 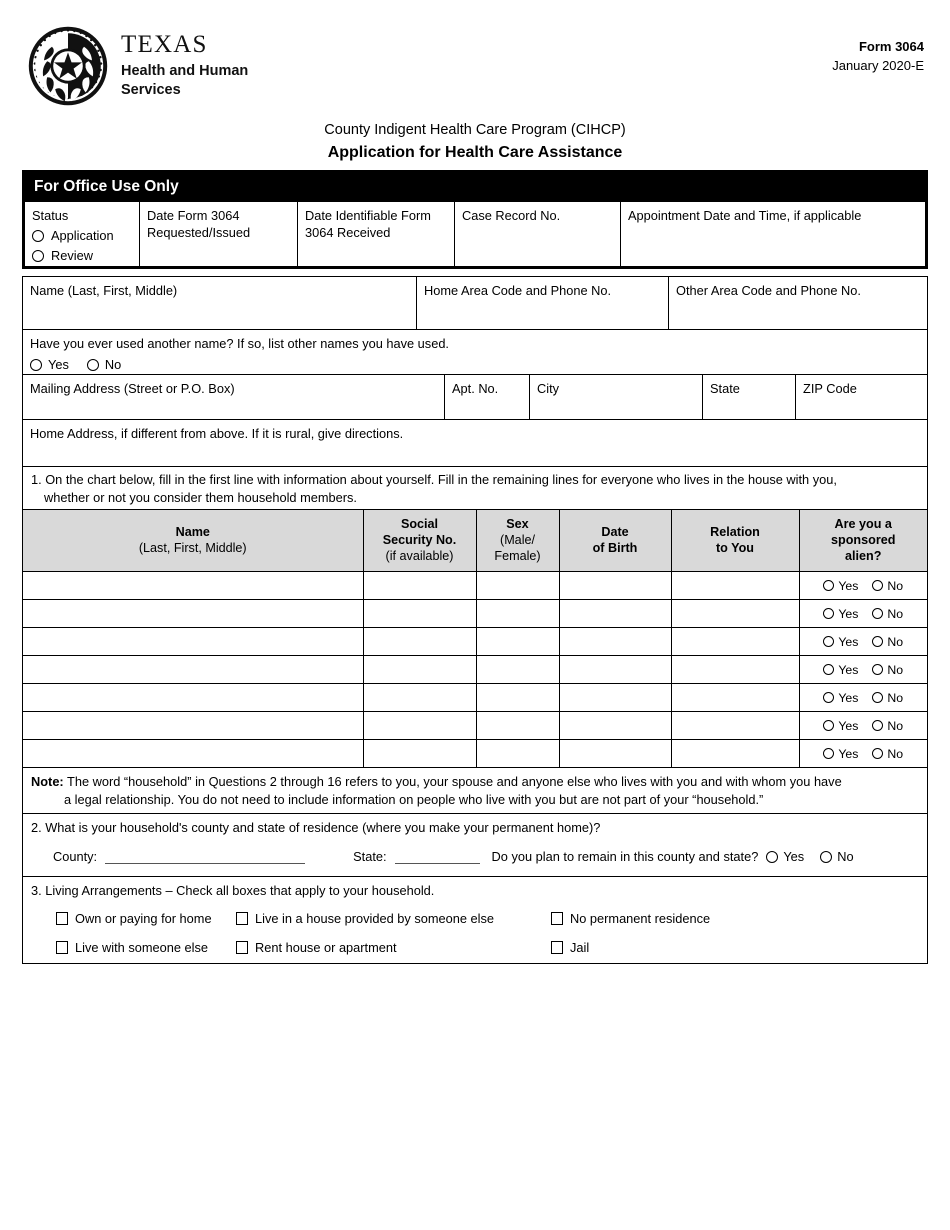 I want to click on radio-other-name-yes-icon, so click(x=36, y=364).